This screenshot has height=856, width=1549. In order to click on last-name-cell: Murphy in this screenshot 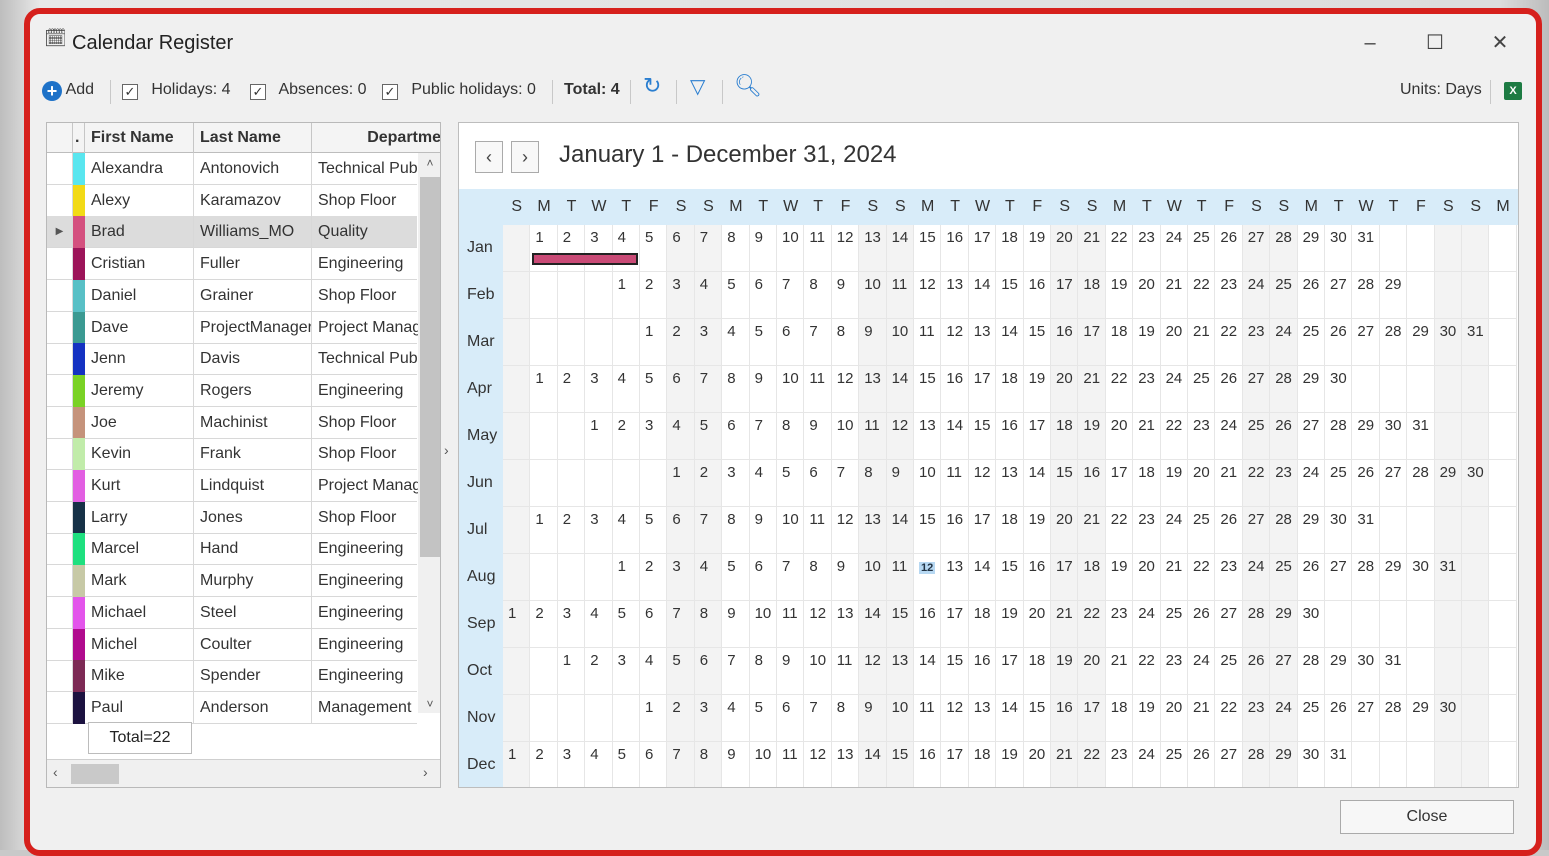, I will do `click(253, 581)`.